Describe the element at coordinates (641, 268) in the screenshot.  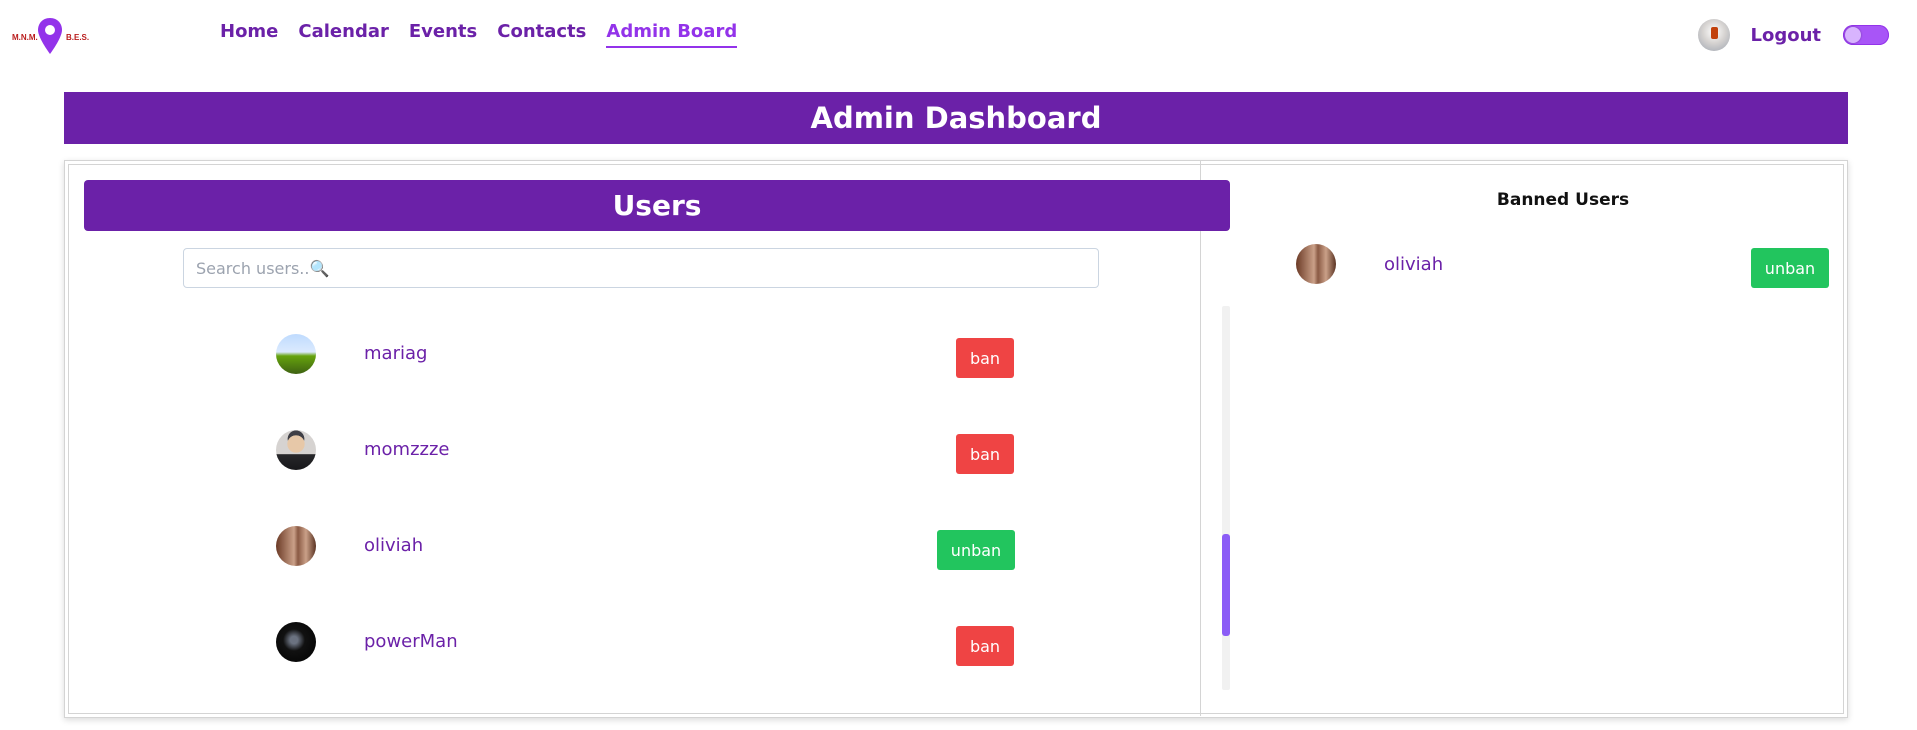
I see `search-users-input` at that location.